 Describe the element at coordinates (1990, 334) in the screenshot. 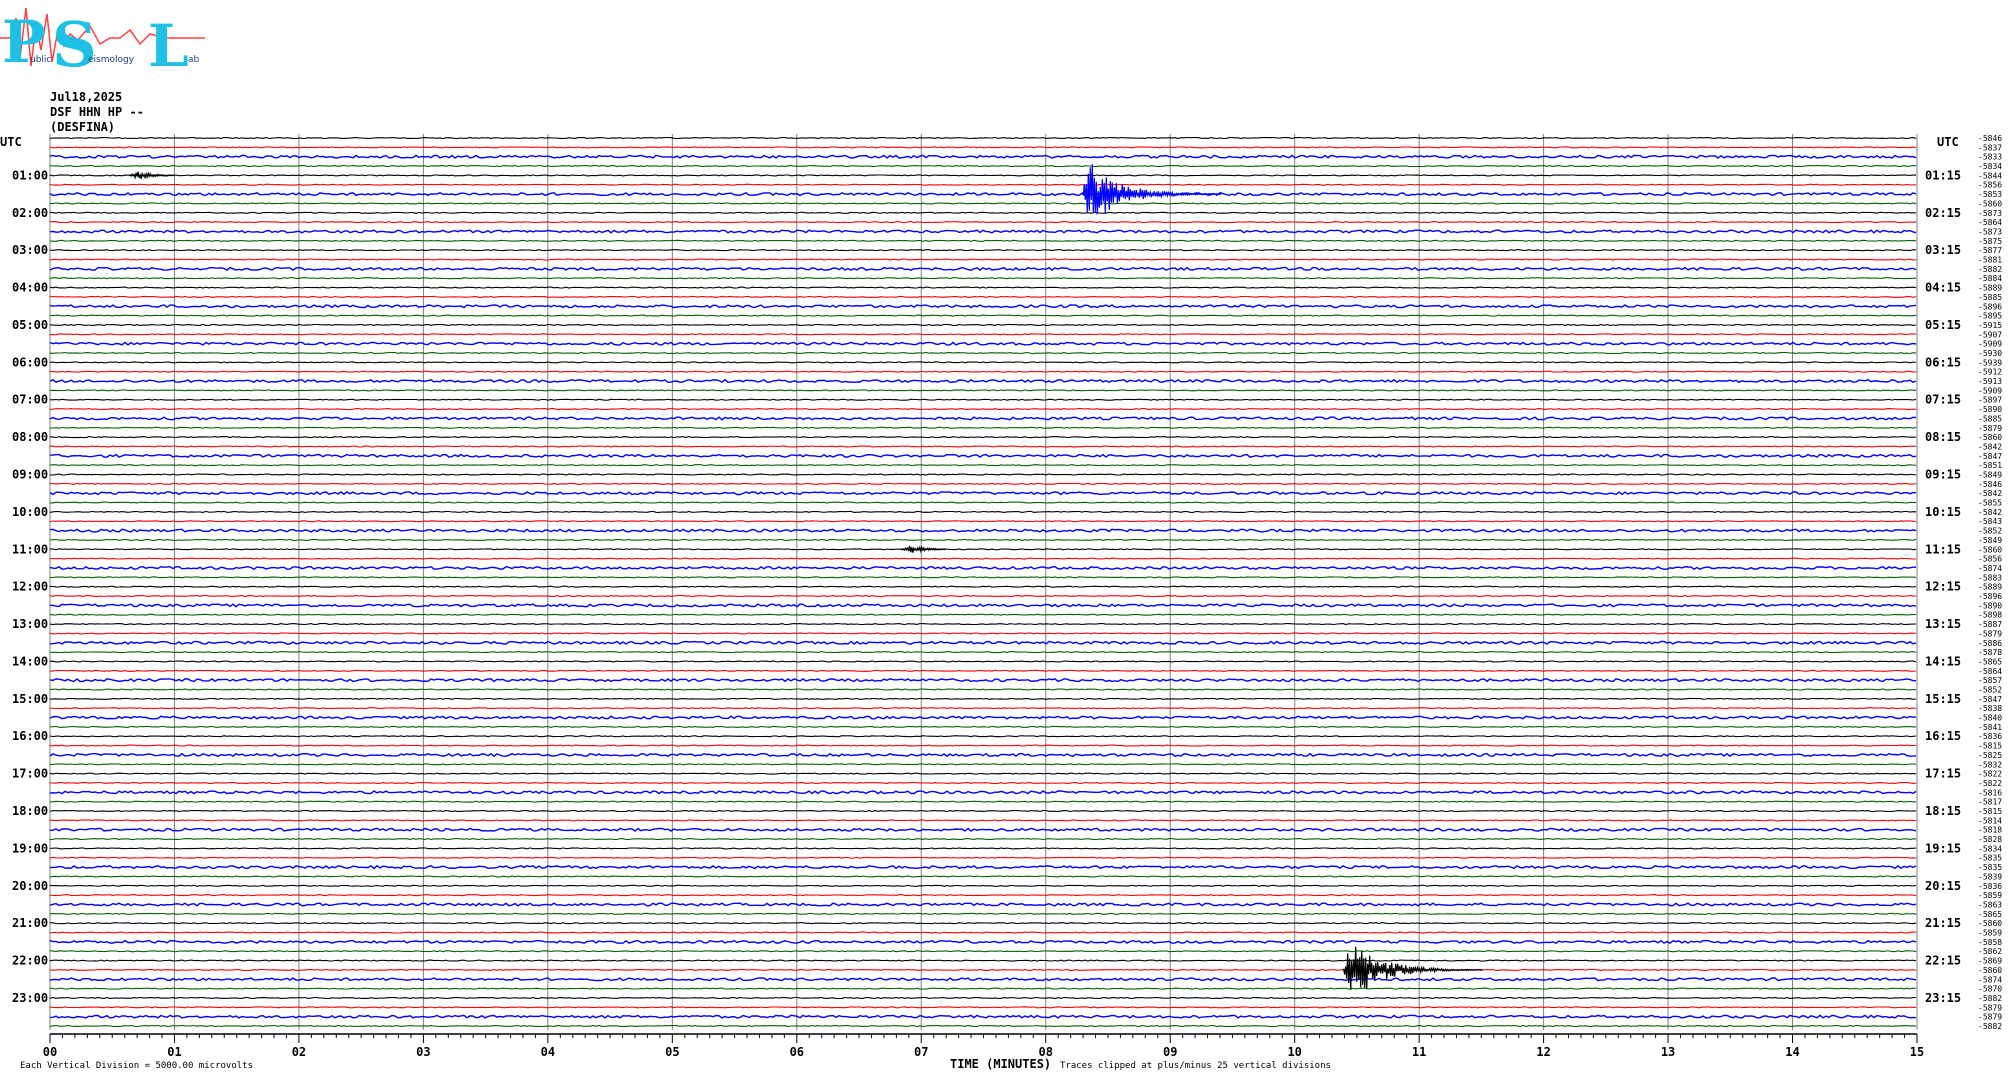

I see `trace-offset-label: -5907` at that location.